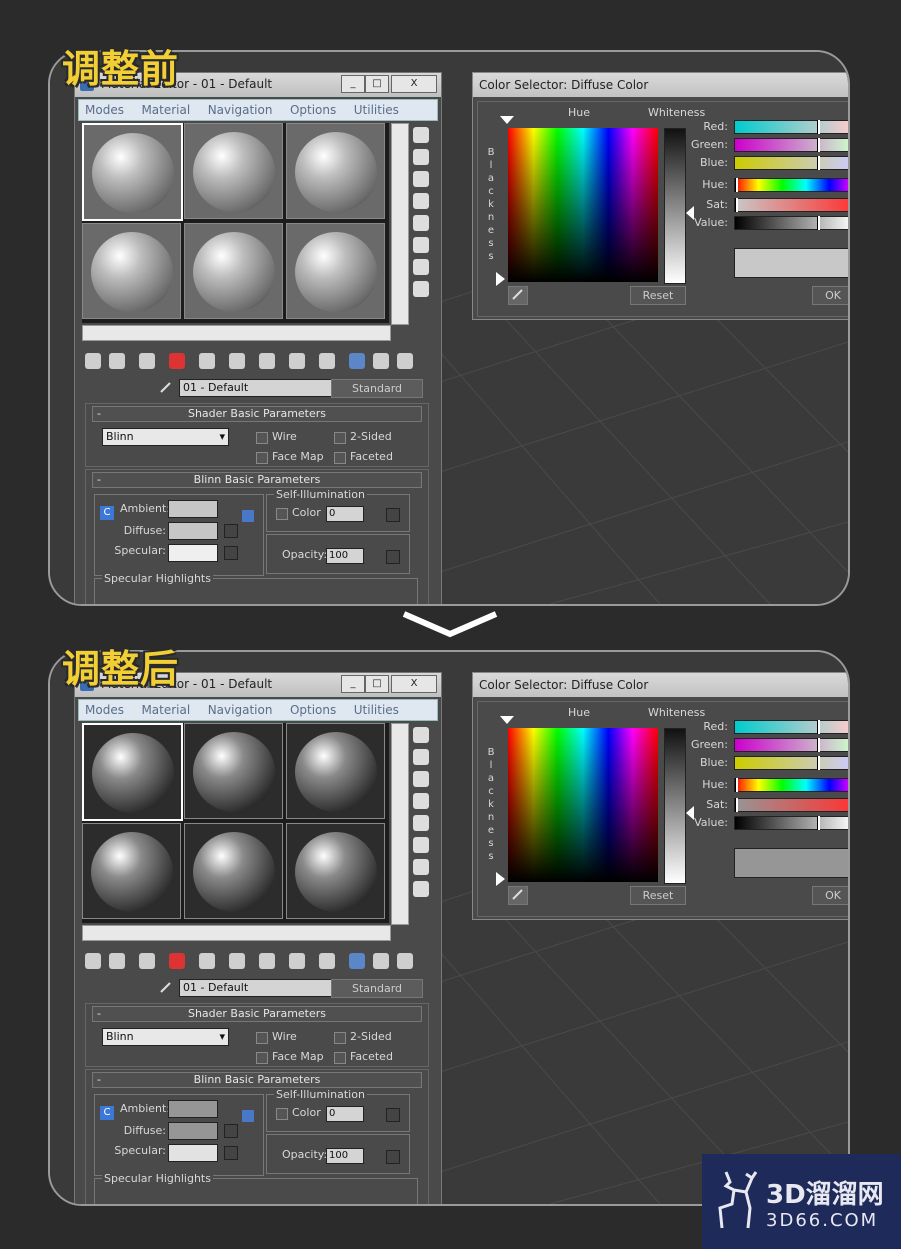 The height and width of the screenshot is (1249, 901). I want to click on lock-icon, so click(248, 1116).